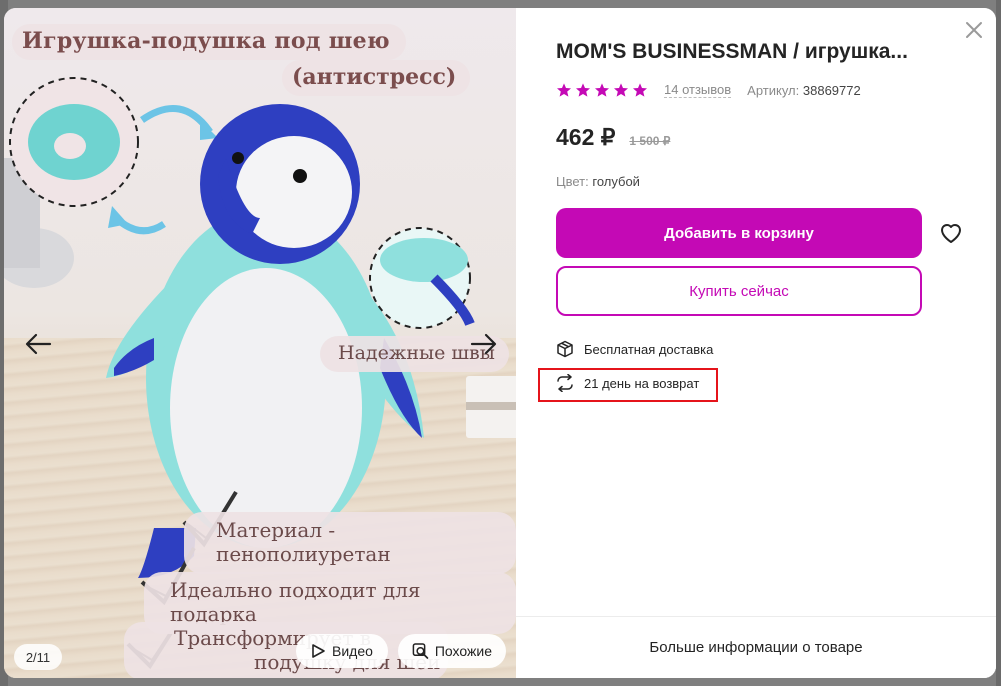 The height and width of the screenshot is (686, 1001). I want to click on reviews-link: 14 отзывов, so click(698, 90).